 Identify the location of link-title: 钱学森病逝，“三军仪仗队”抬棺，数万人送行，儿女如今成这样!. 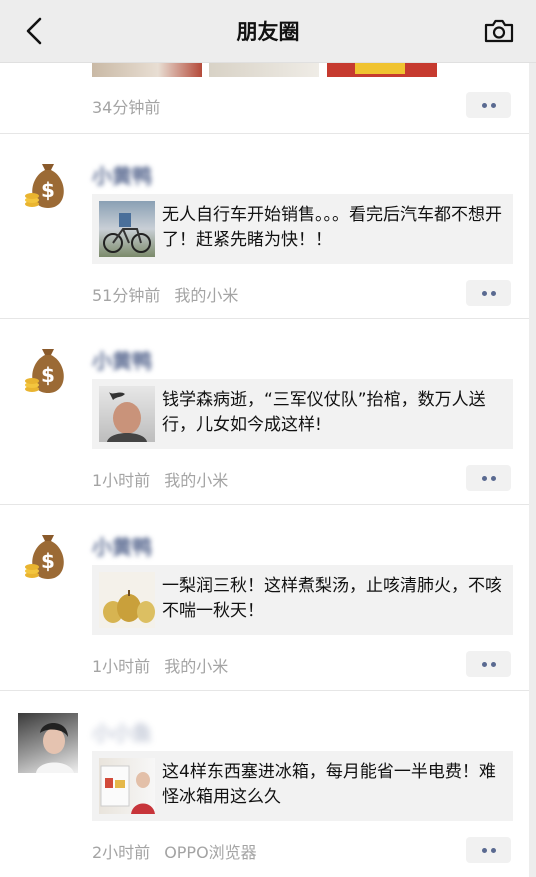
(324, 412).